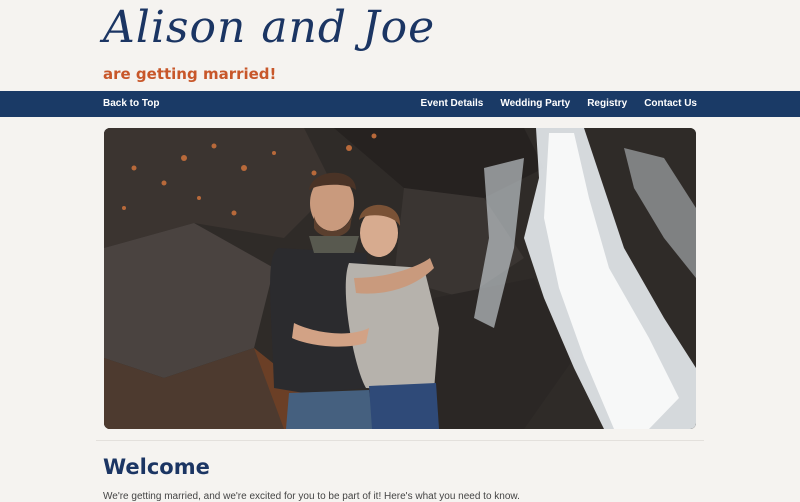 Image resolution: width=800 pixels, height=502 pixels. What do you see at coordinates (269, 27) in the screenshot?
I see `couple-names-title: Alison and Joe` at bounding box center [269, 27].